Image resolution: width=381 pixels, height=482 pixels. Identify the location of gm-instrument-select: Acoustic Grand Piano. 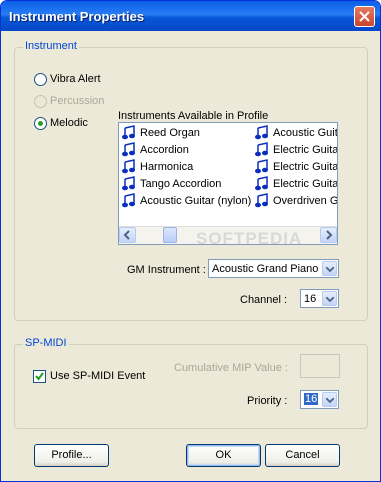
(273, 268).